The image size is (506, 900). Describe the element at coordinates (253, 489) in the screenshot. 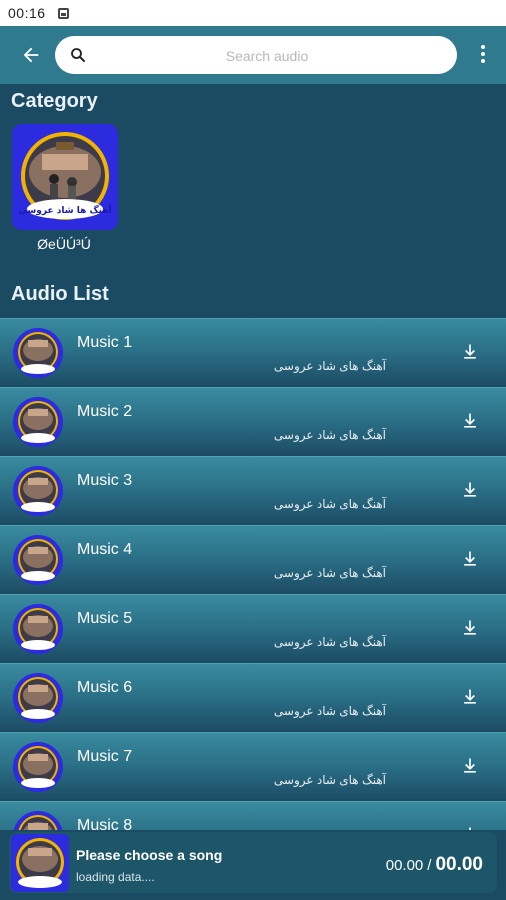

I see `list-item: Music 3 آهنگ های شاد عروسی` at that location.